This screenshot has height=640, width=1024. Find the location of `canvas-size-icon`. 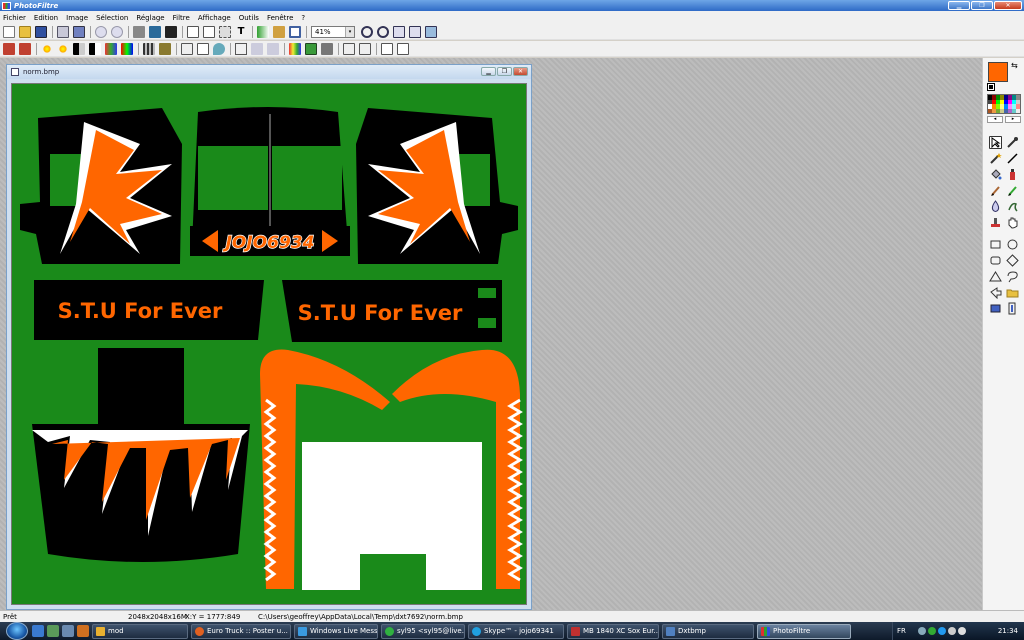

canvas-size-icon is located at coordinates (403, 48).